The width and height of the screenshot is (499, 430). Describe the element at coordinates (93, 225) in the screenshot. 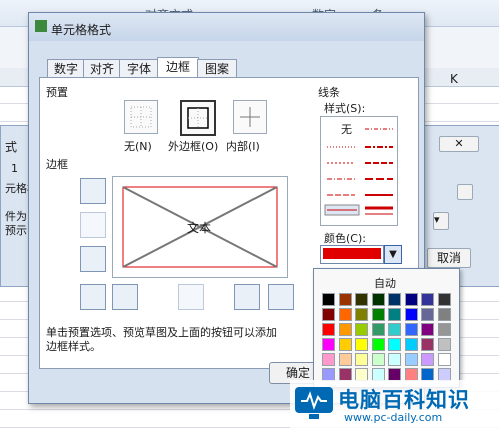

I see `border-middle-h-button` at that location.